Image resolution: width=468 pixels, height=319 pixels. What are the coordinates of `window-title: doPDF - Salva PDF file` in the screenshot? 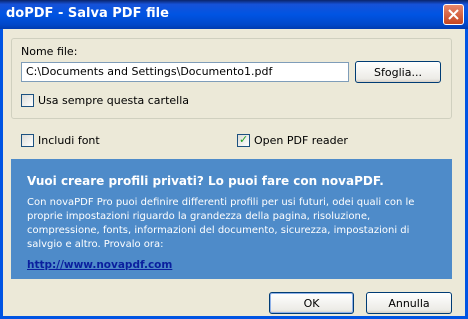 It's located at (87, 13).